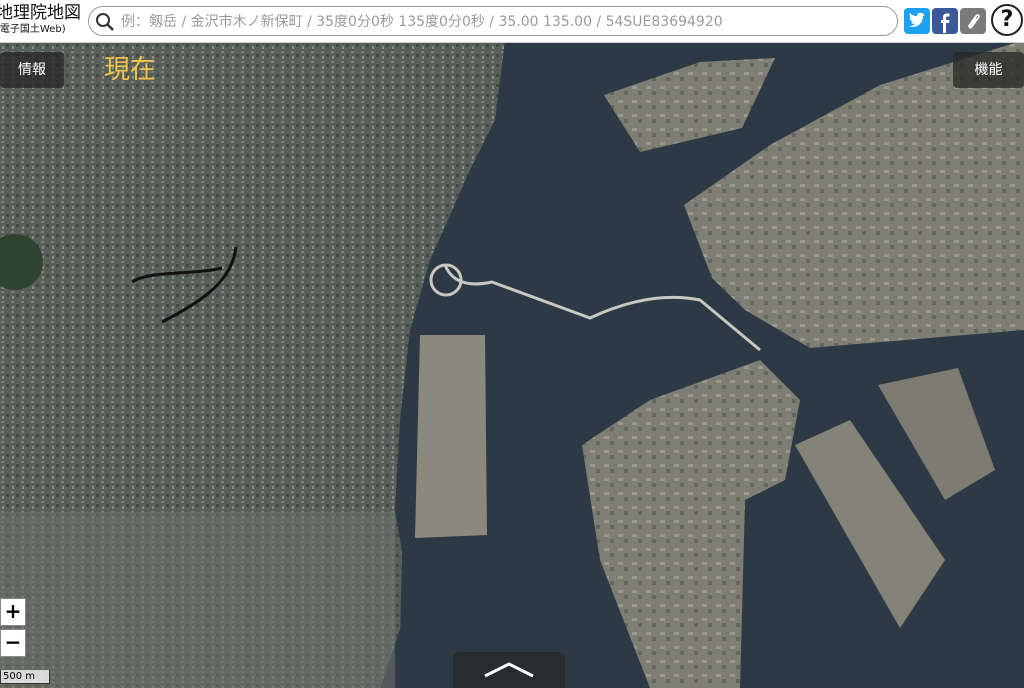 This screenshot has height=688, width=1024. Describe the element at coordinates (105, 22) in the screenshot. I see `search-icon` at that location.